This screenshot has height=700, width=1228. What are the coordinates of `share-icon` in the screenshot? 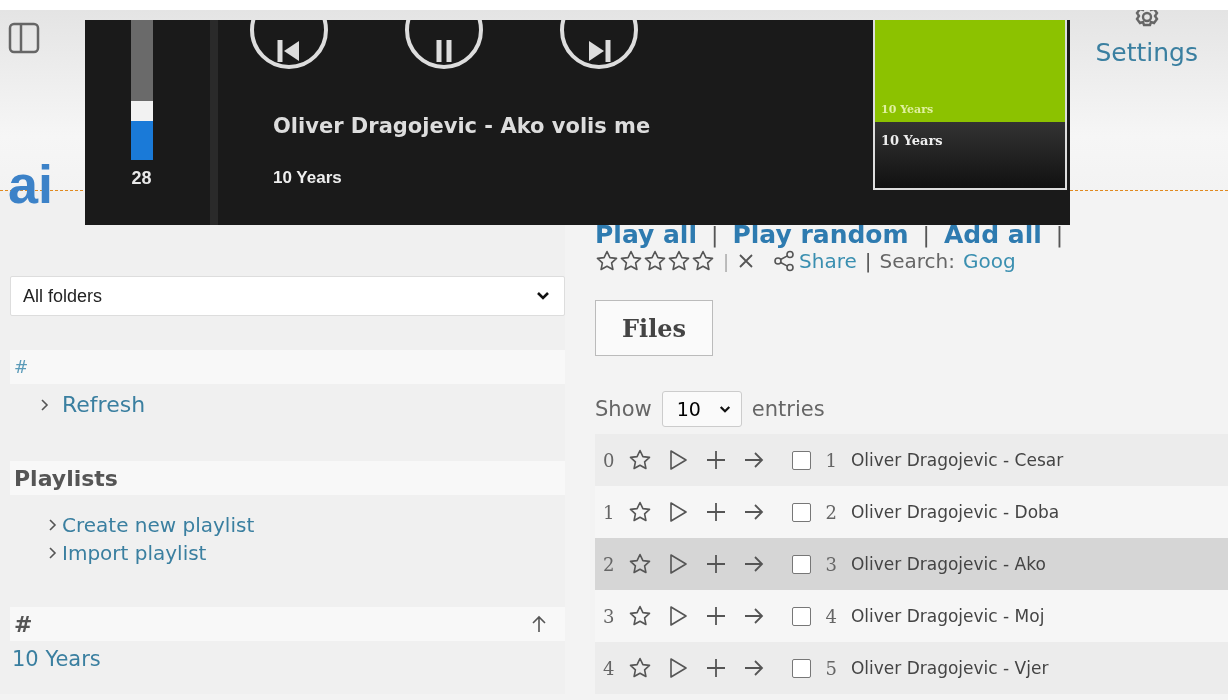 It's located at (784, 261).